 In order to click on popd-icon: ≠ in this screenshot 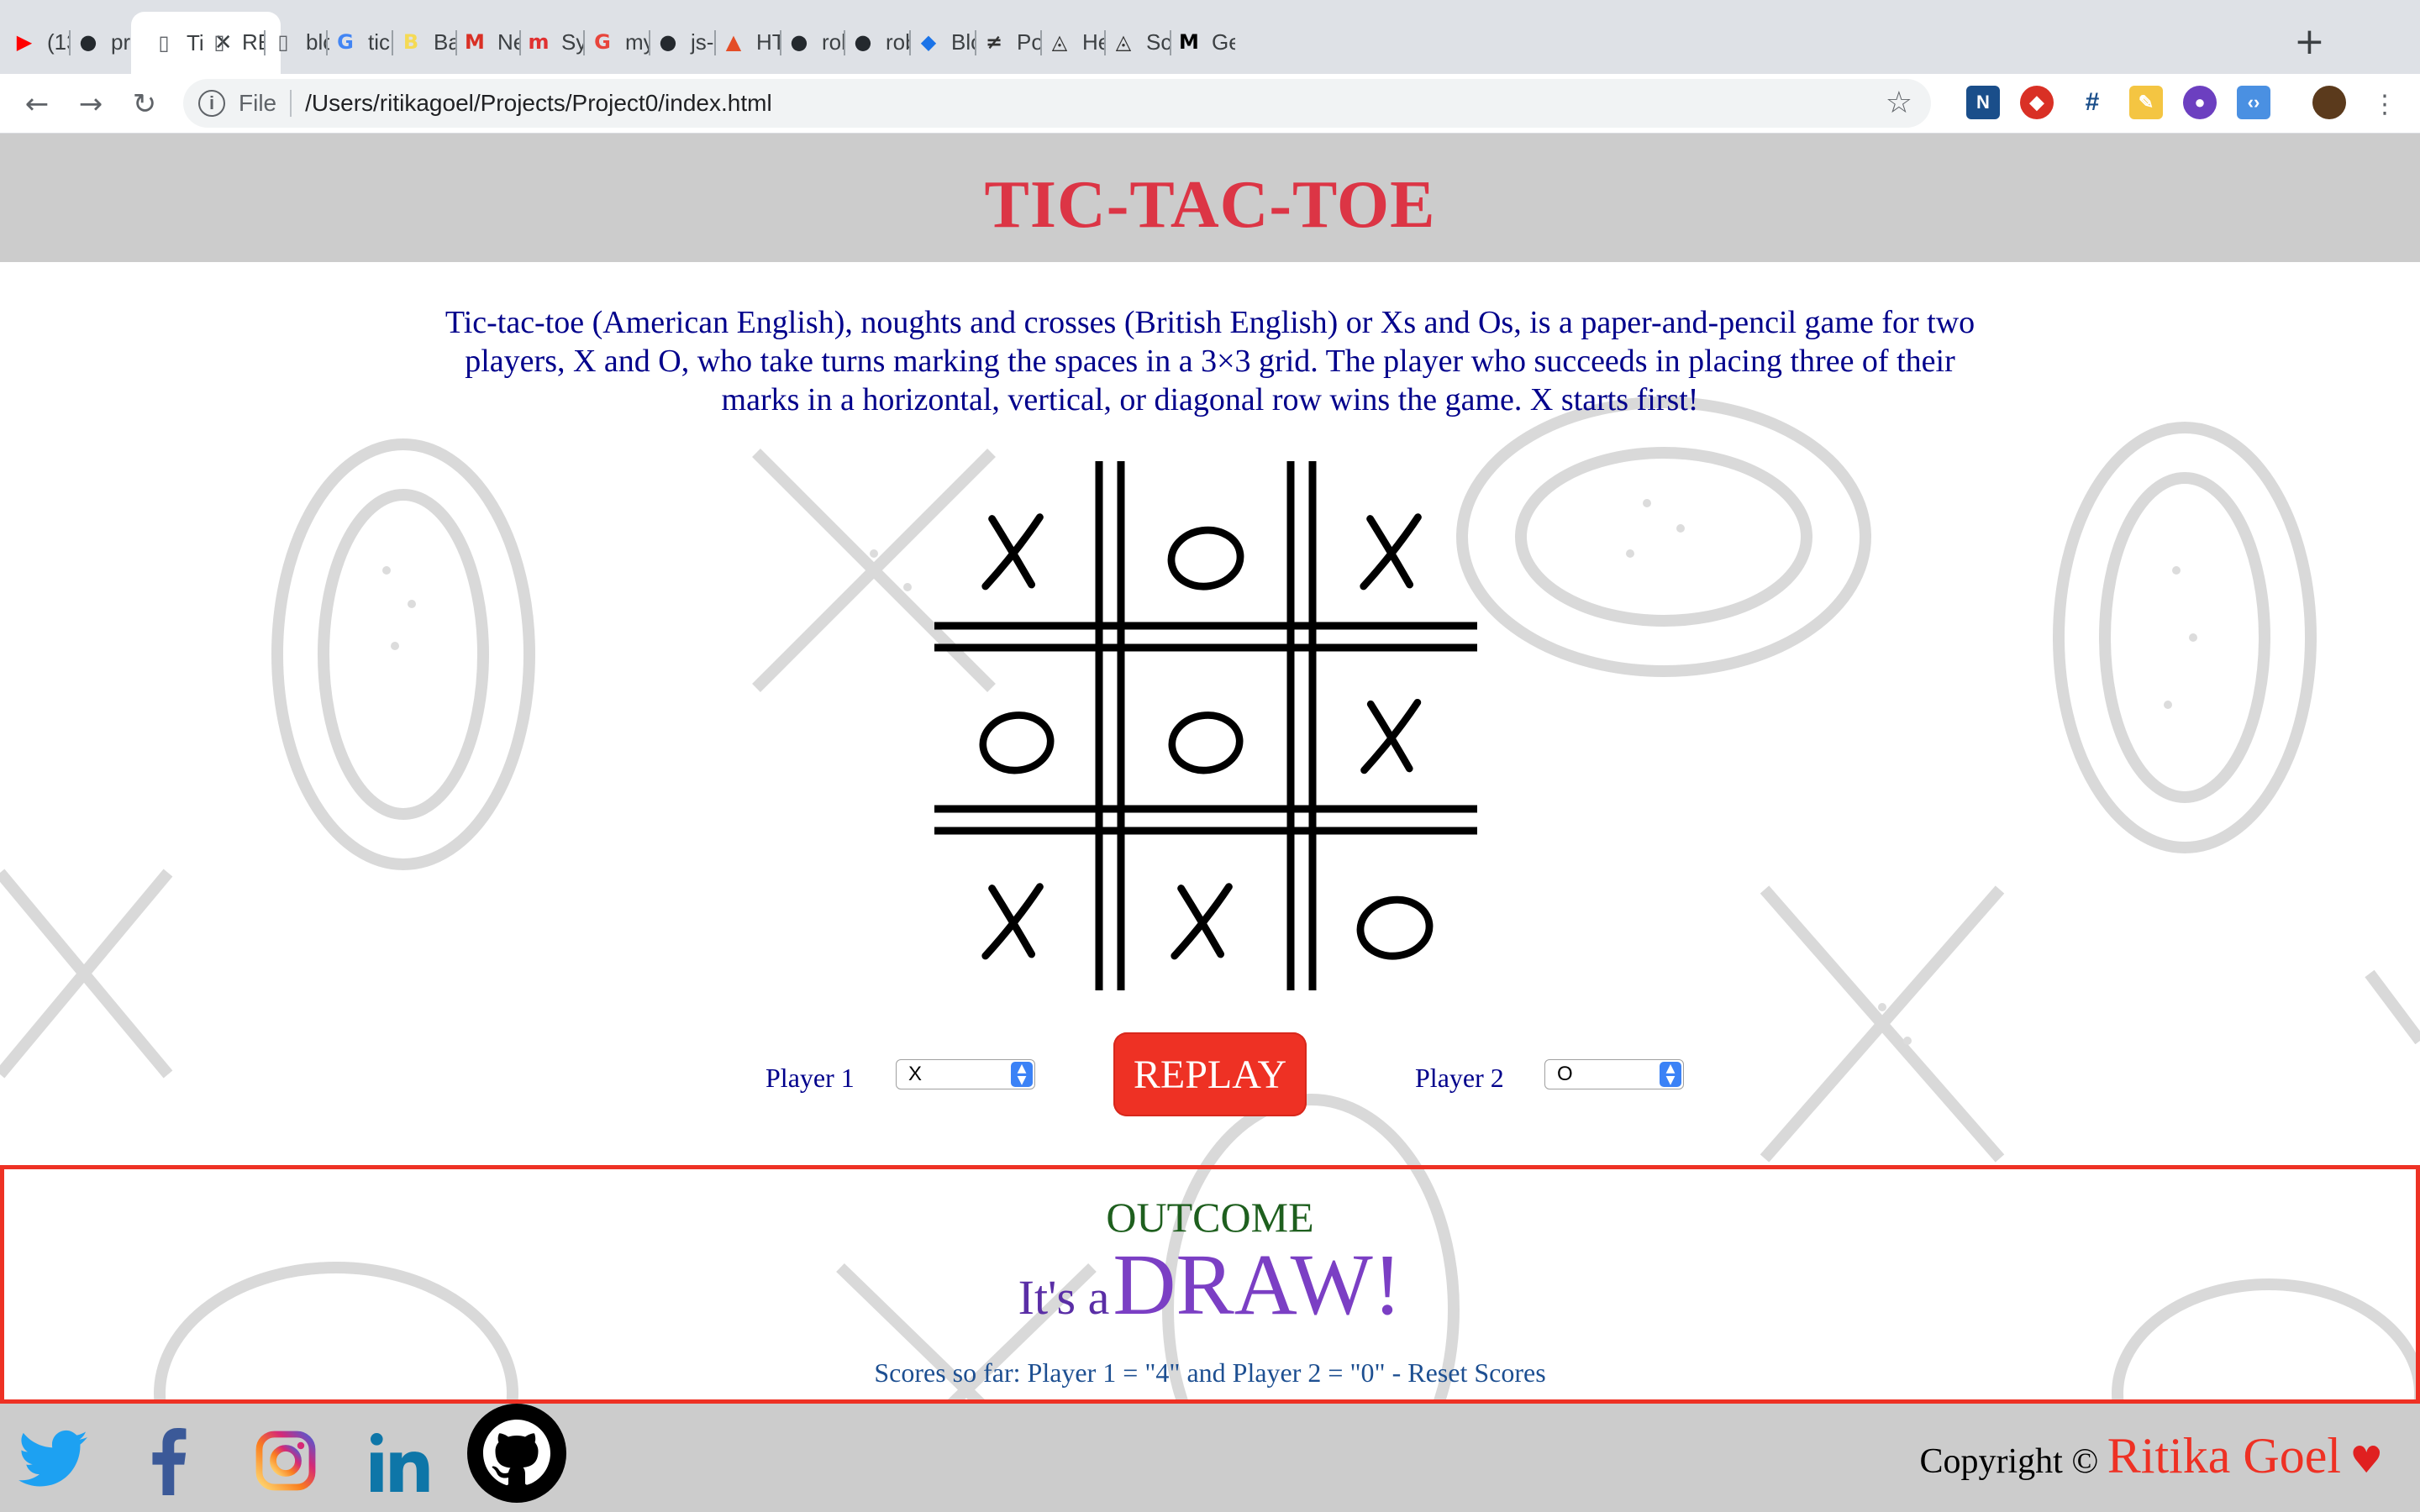, I will do `click(994, 42)`.